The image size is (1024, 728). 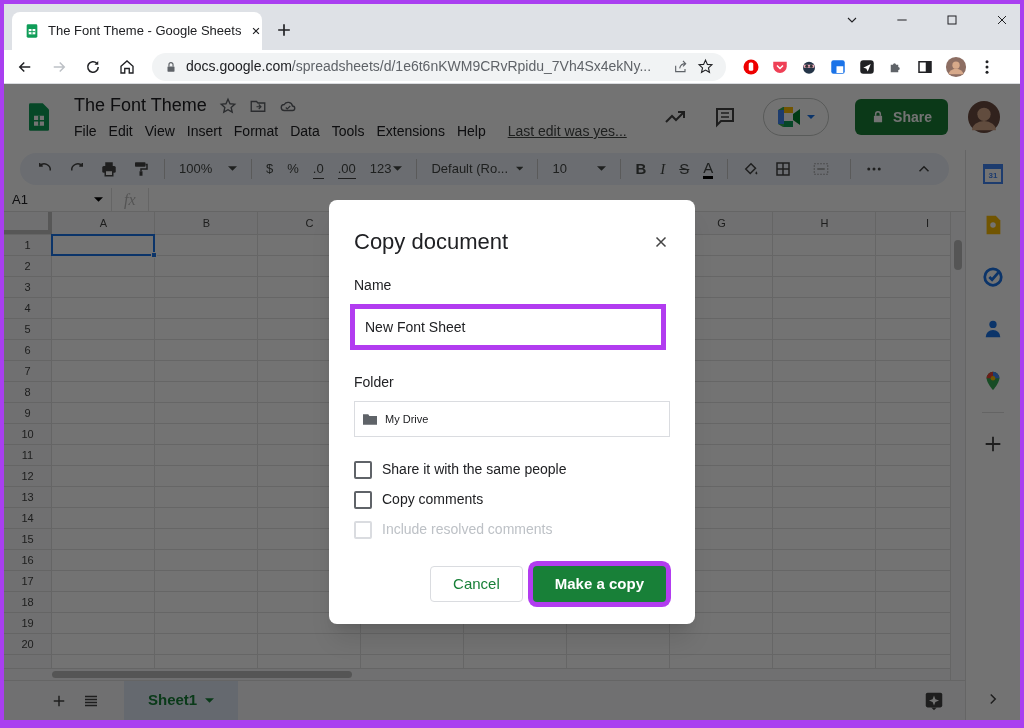 I want to click on checkbox-label: Share it with the same people, so click(x=474, y=469).